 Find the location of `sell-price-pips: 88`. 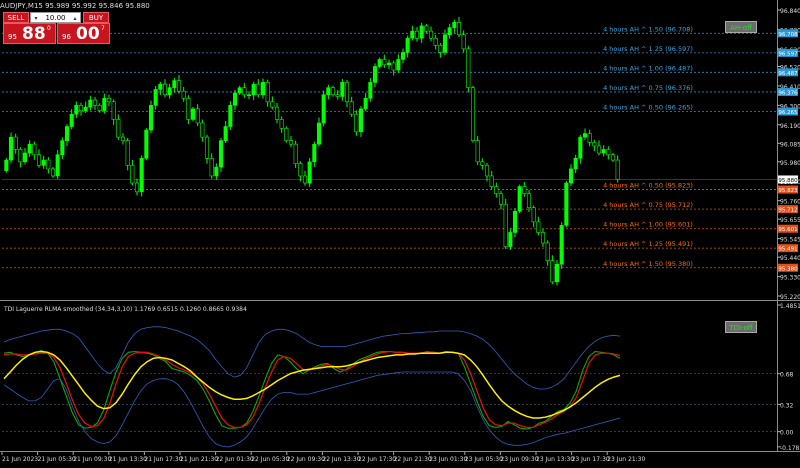

sell-price-pips: 88 is located at coordinates (34, 34).